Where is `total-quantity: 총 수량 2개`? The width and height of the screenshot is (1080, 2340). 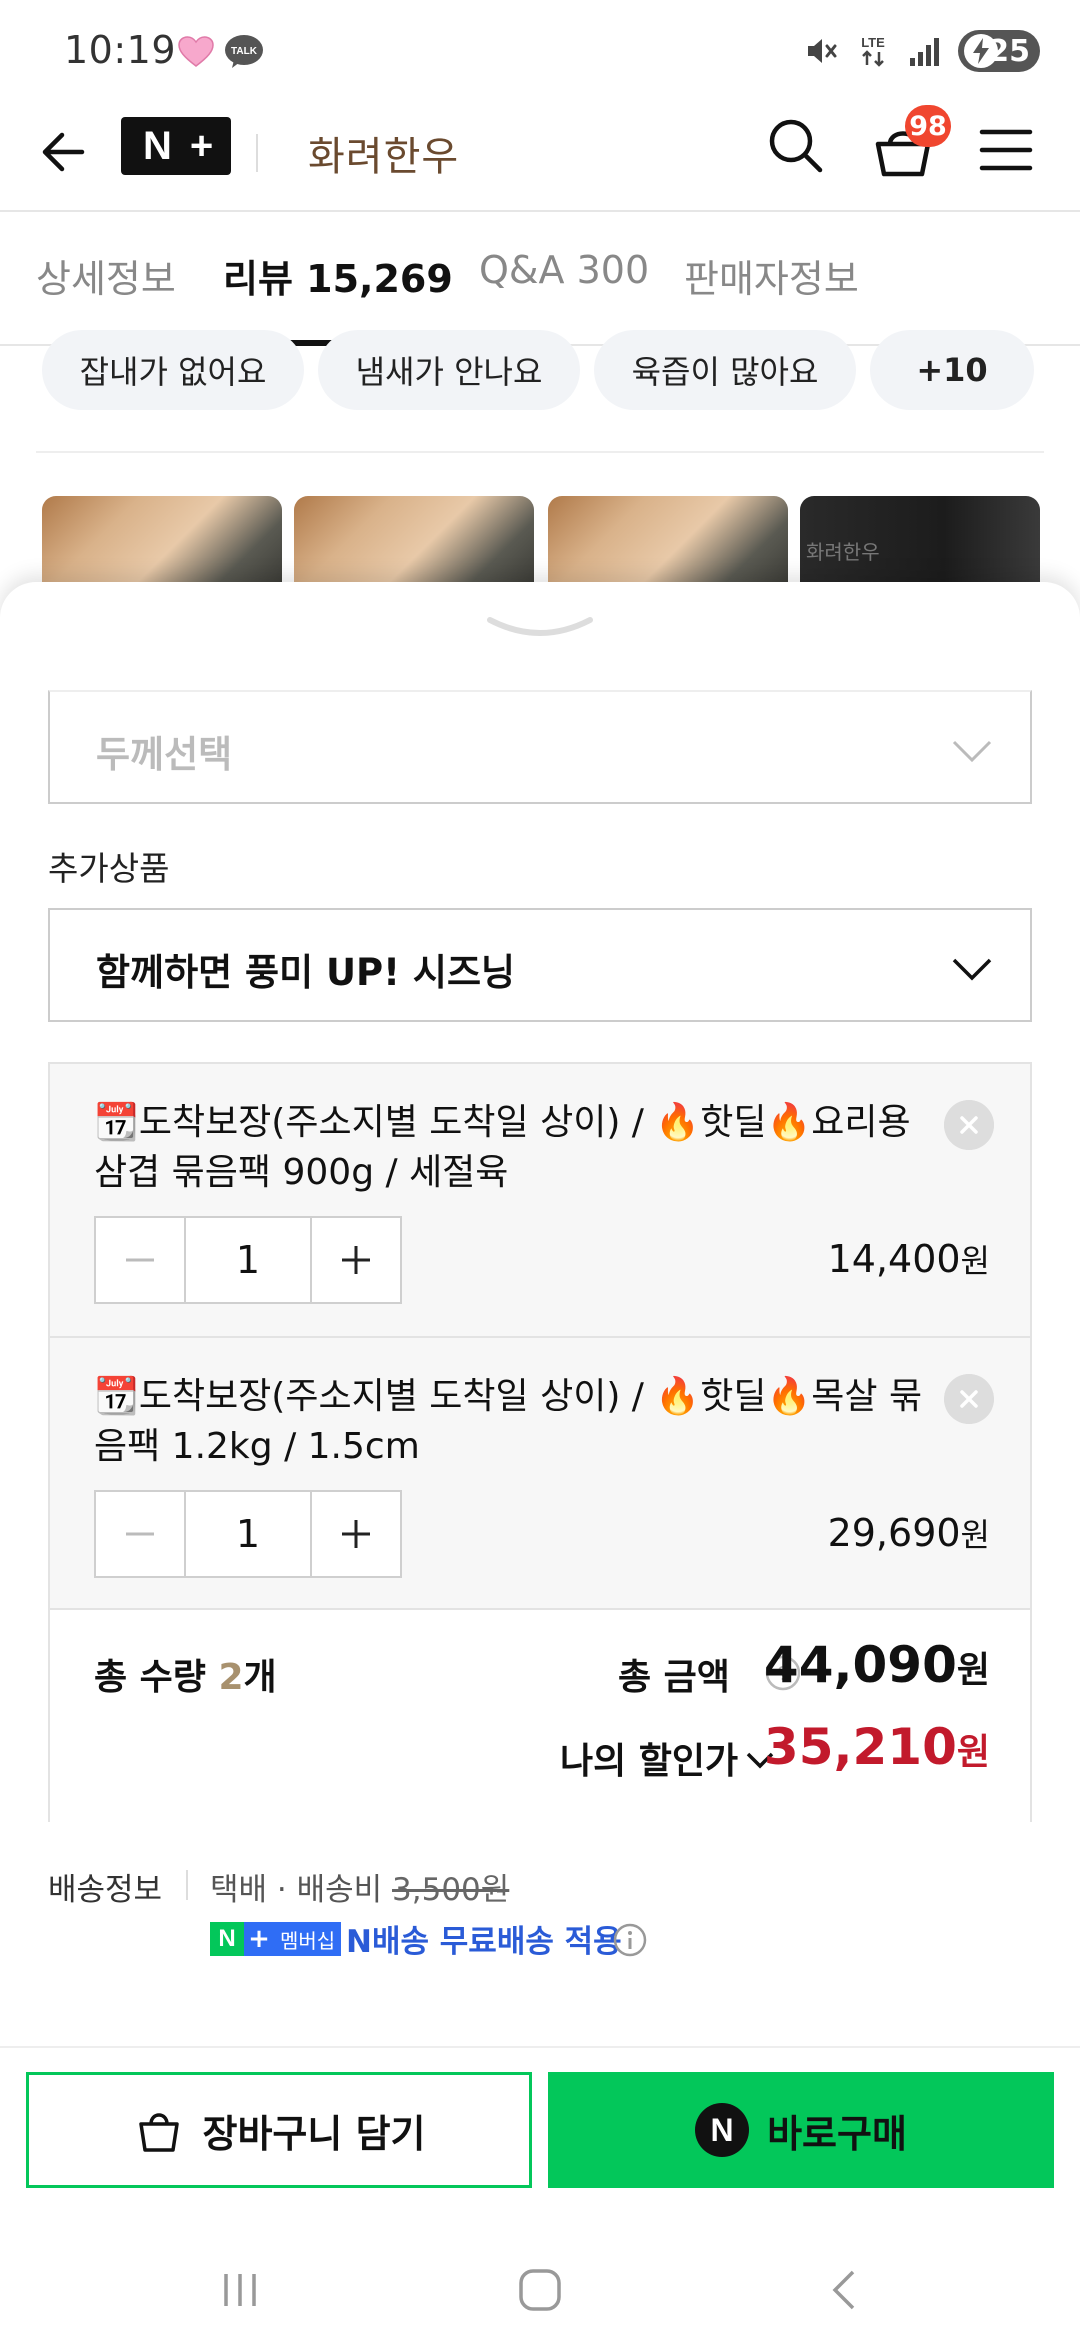
total-quantity: 총 수량 2개 is located at coordinates (185, 1674).